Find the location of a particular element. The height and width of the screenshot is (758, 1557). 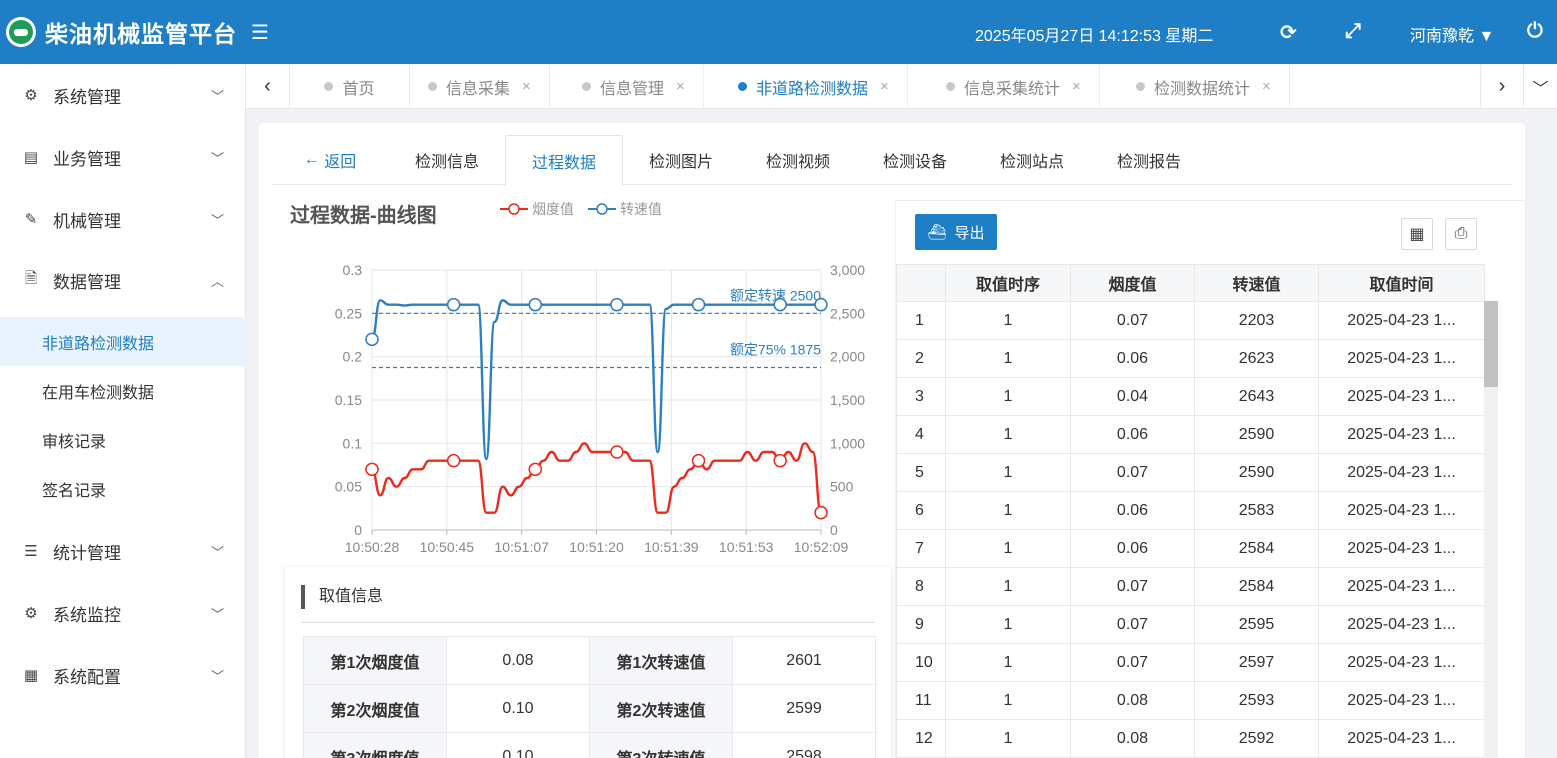

refresh-icon: ⟳ is located at coordinates (1288, 32).